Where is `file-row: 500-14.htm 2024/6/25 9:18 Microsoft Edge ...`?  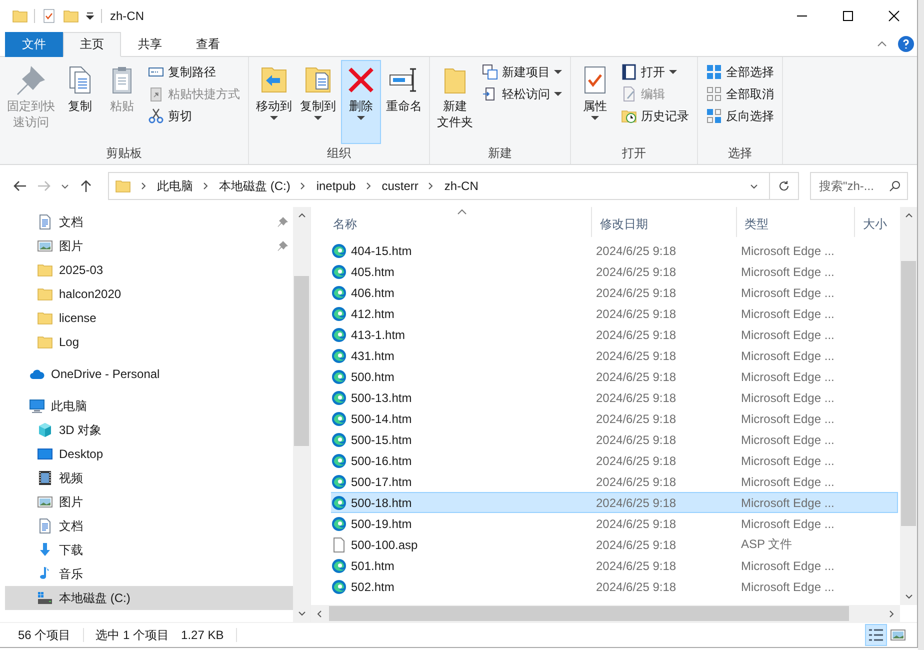 file-row: 500-14.htm 2024/6/25 9:18 Microsoft Edge ... is located at coordinates (614, 418).